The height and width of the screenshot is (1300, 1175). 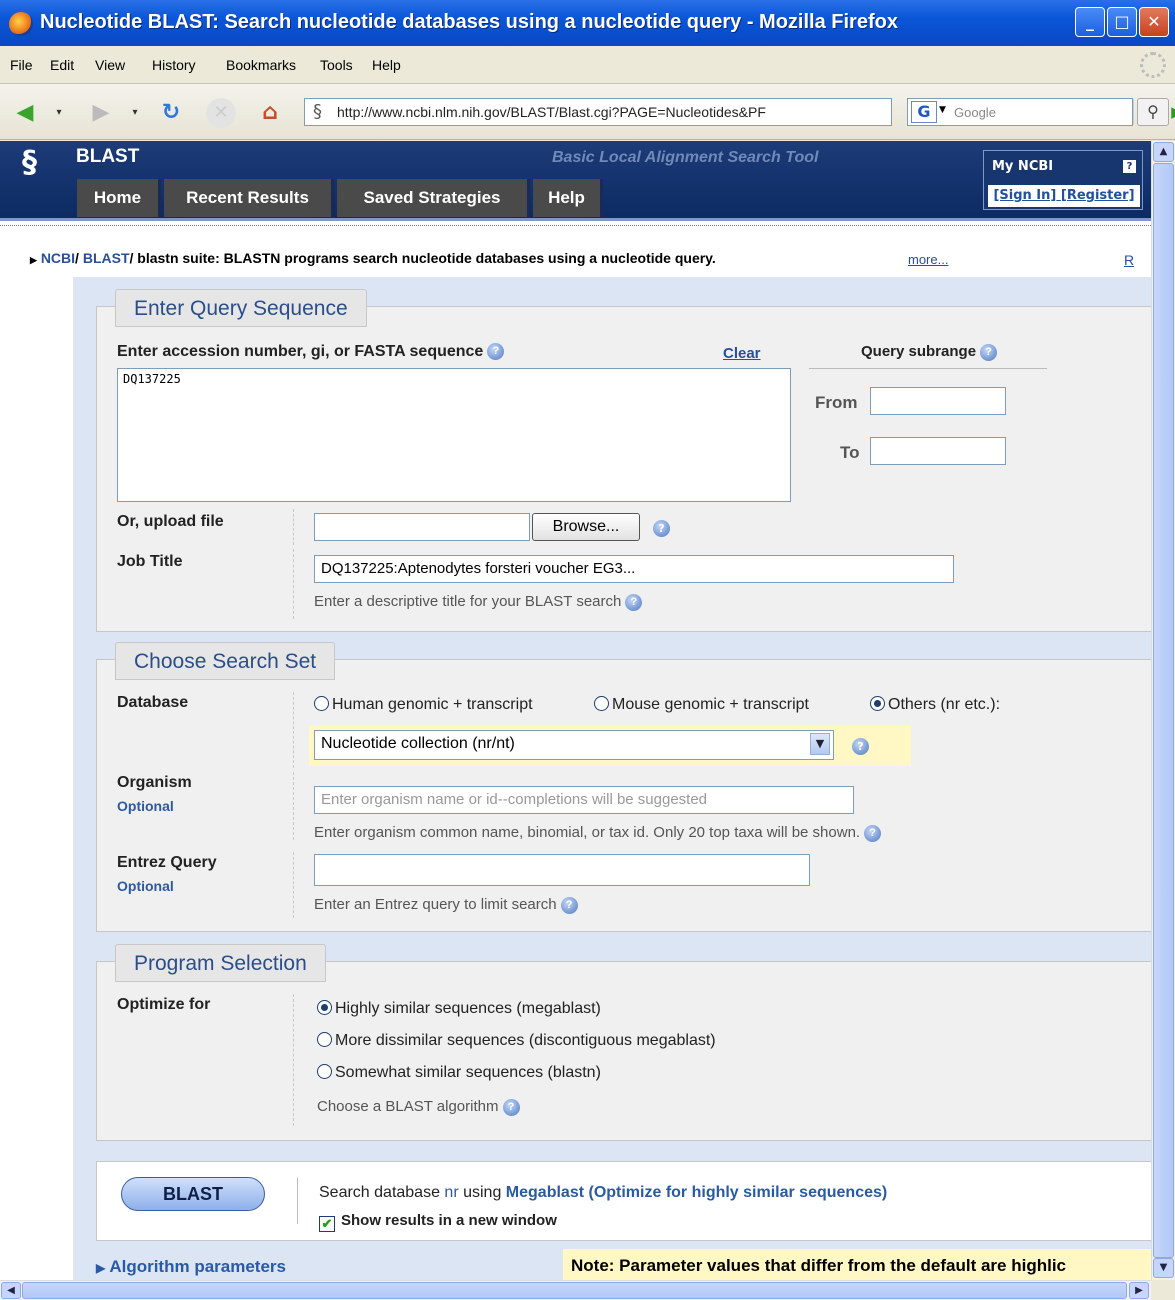 I want to click on scroll-up-icon: ▲, so click(x=1163, y=152).